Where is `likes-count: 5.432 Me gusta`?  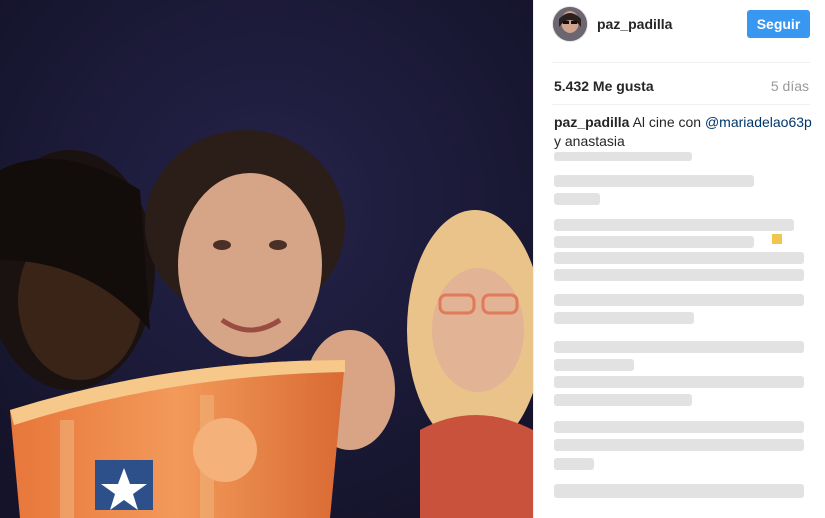 likes-count: 5.432 Me gusta is located at coordinates (604, 86).